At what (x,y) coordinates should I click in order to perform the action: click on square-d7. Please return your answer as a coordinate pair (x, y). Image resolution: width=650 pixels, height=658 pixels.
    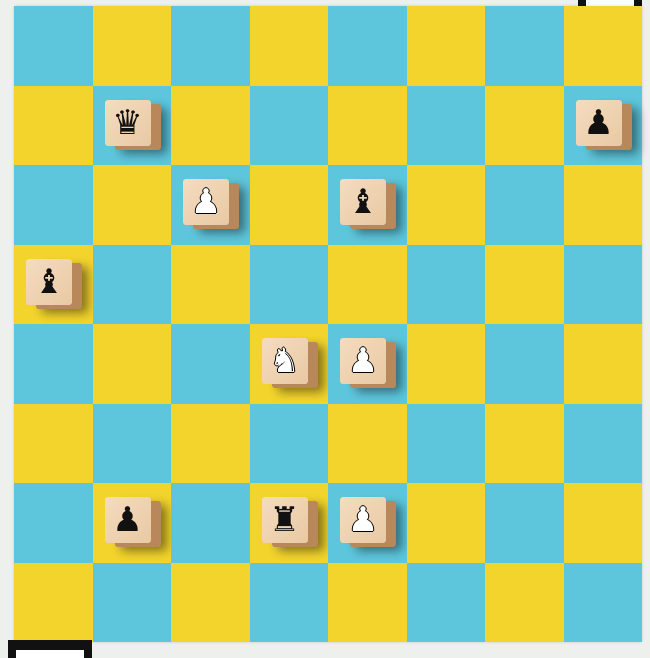
    Looking at the image, I should click on (288, 125).